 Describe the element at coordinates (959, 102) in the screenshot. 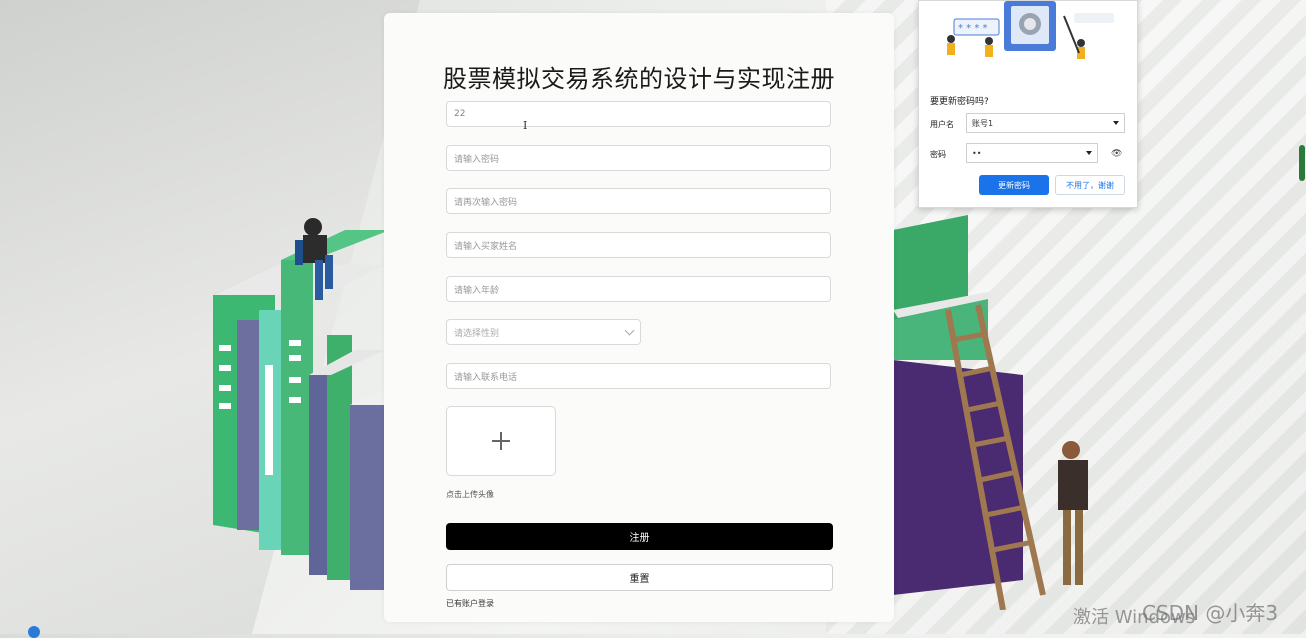

I see `popup-question: 要更新密码吗?` at that location.